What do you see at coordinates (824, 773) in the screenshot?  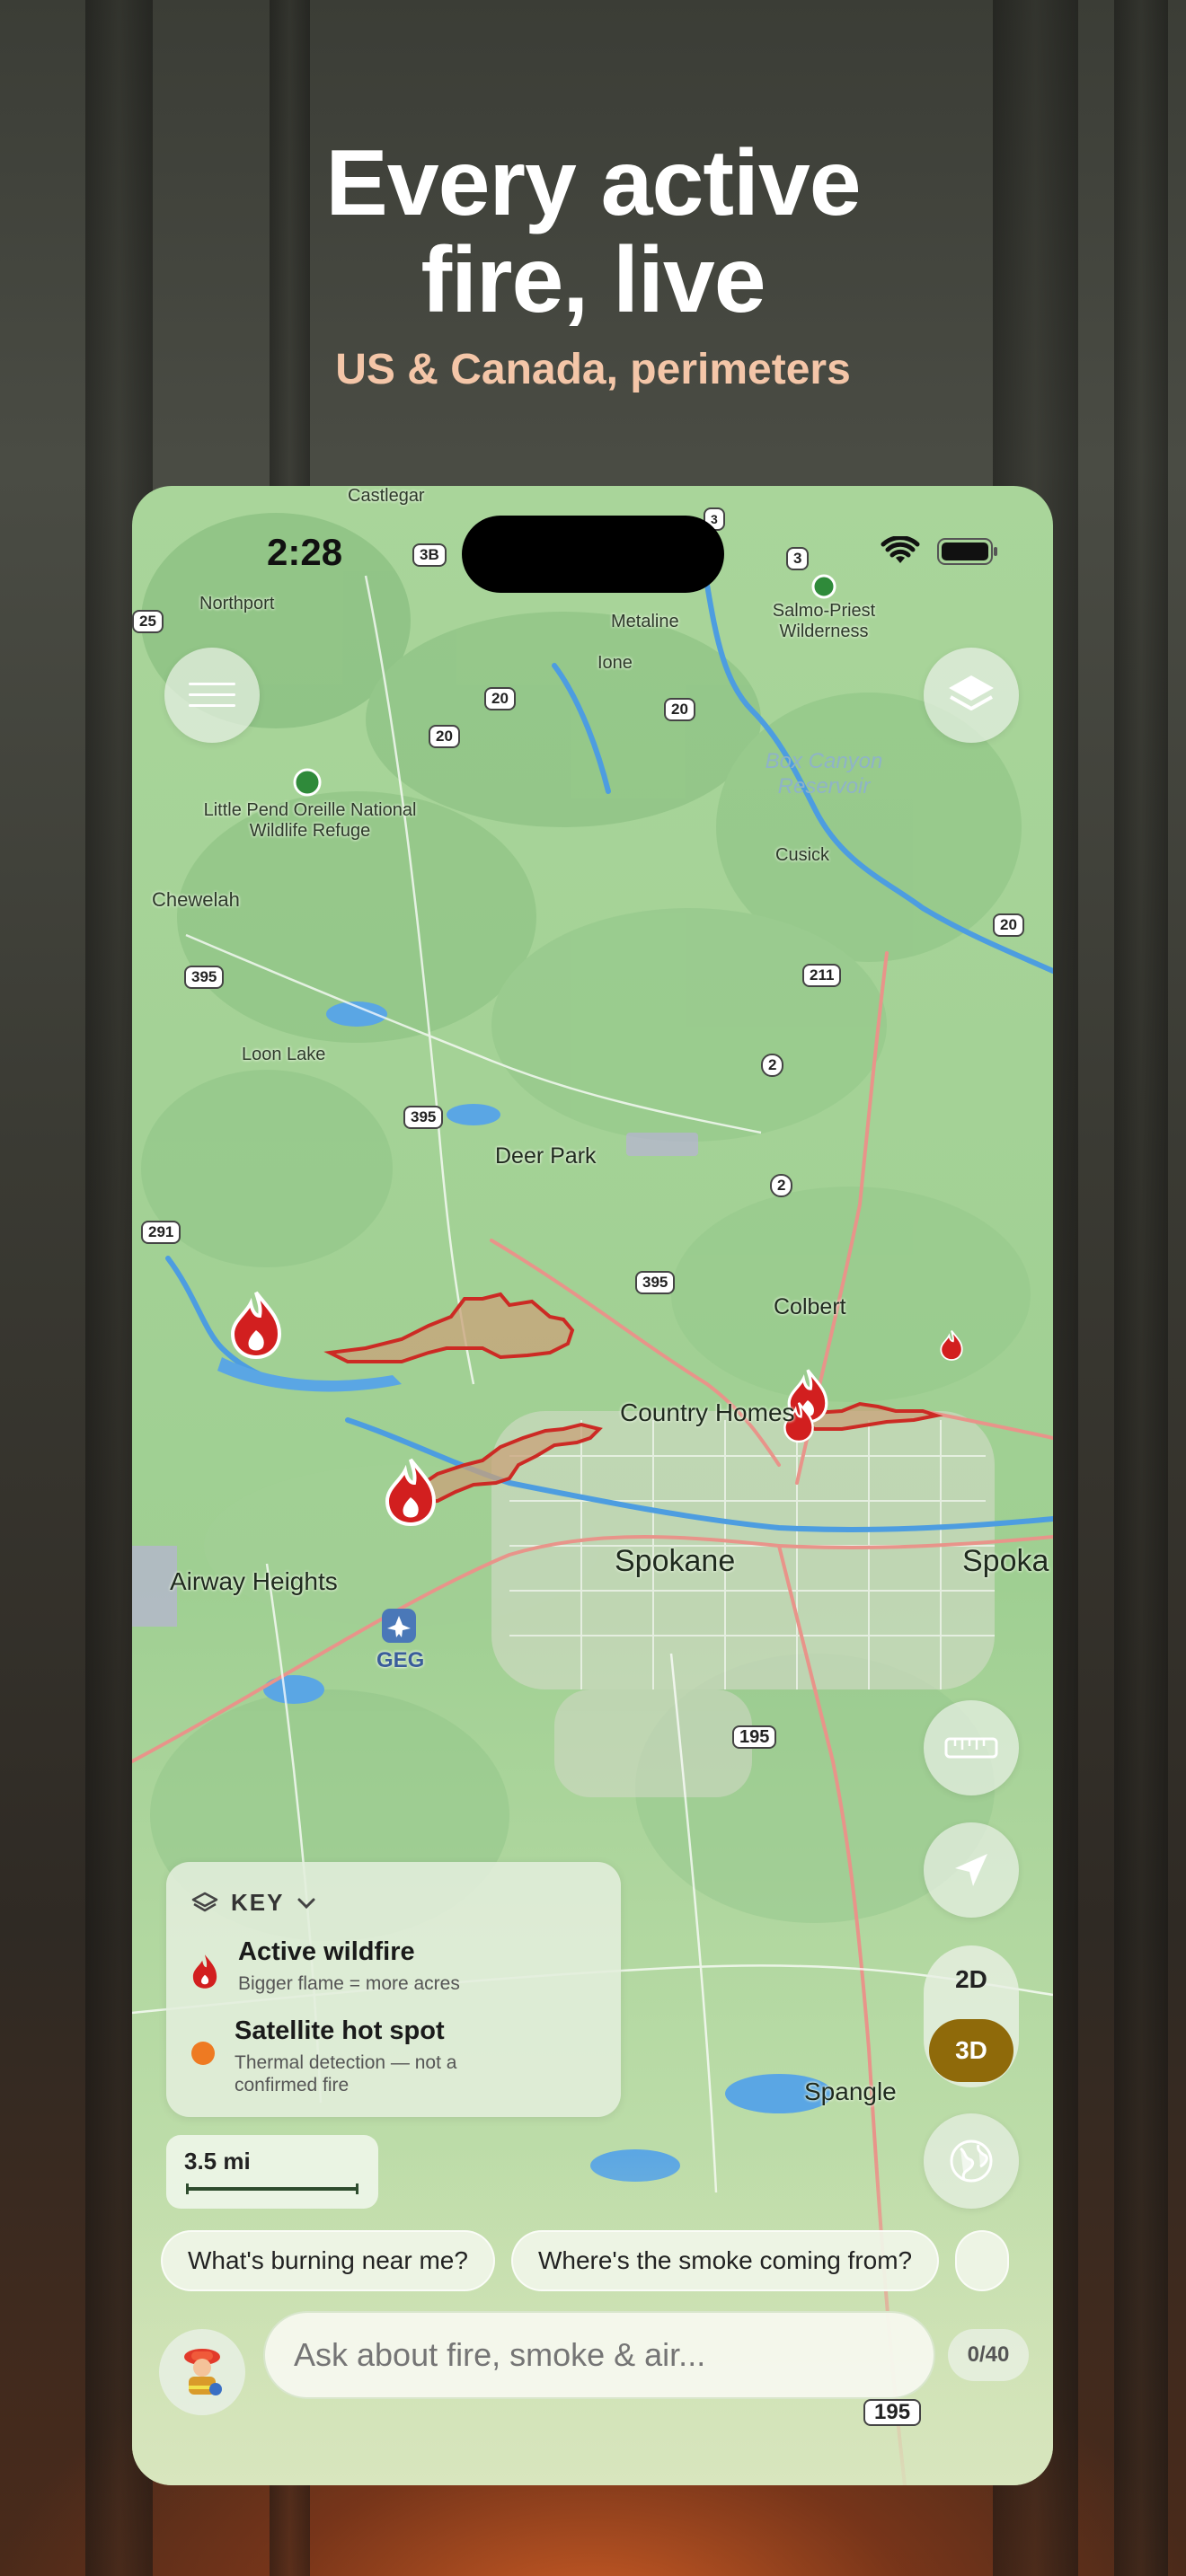 I see `water-label: Box Canyon Reservoir` at bounding box center [824, 773].